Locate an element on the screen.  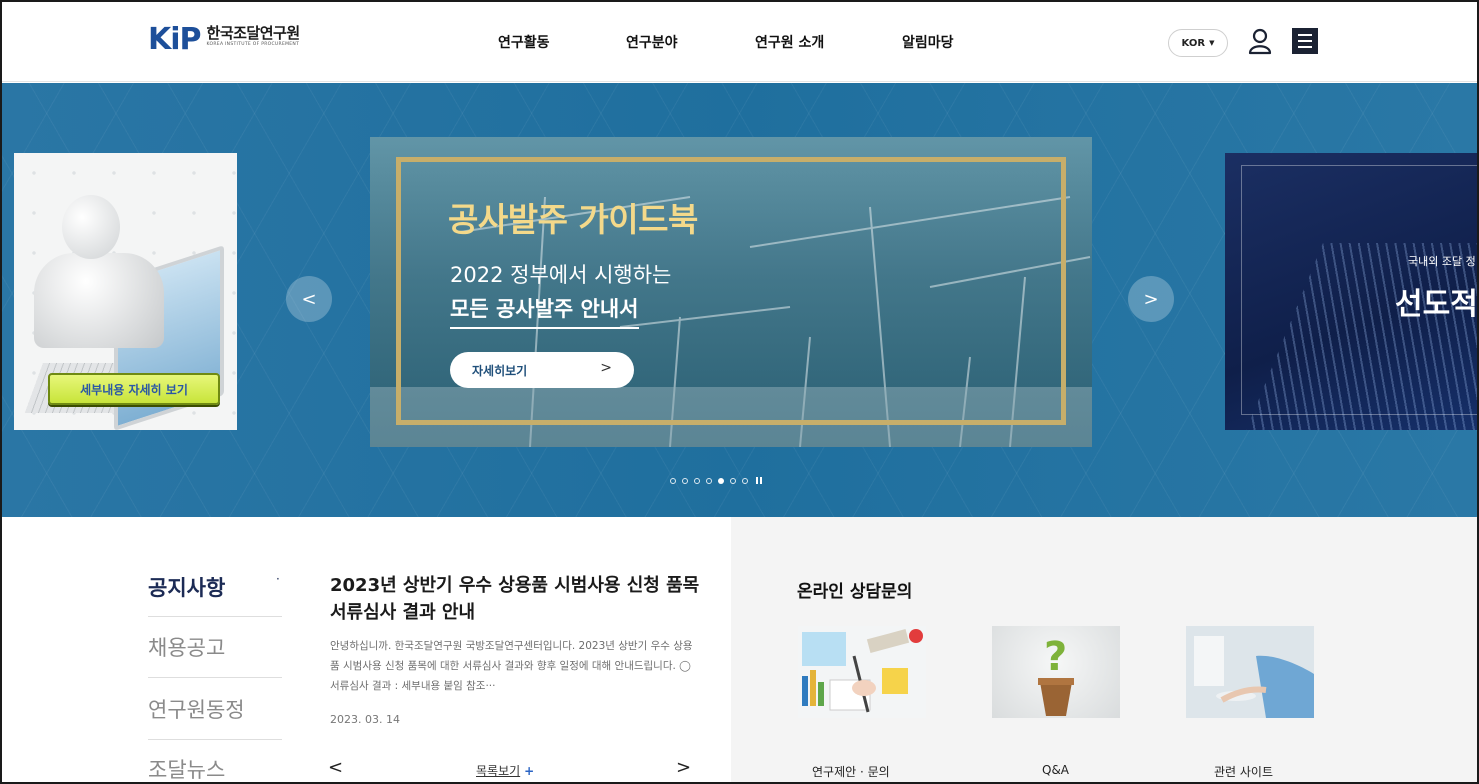
tab-recruitment: 채용공고 is located at coordinates (215, 647).